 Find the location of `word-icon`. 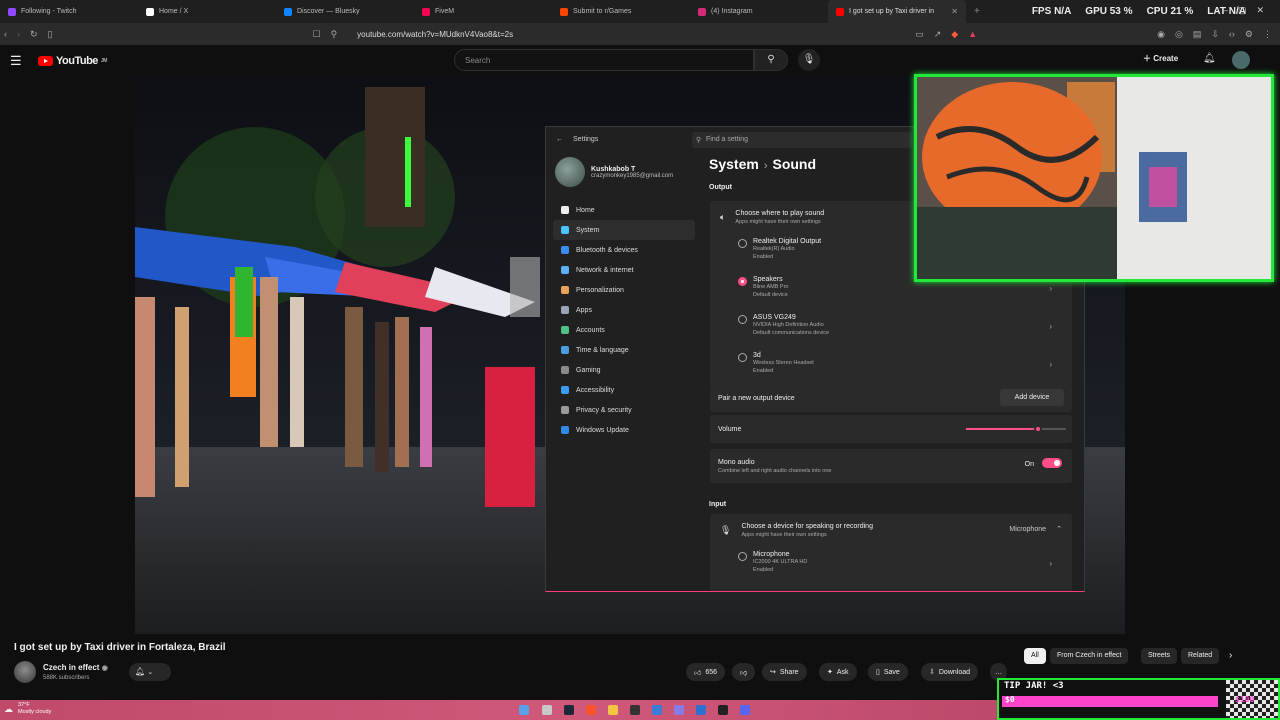

word-icon is located at coordinates (701, 710).